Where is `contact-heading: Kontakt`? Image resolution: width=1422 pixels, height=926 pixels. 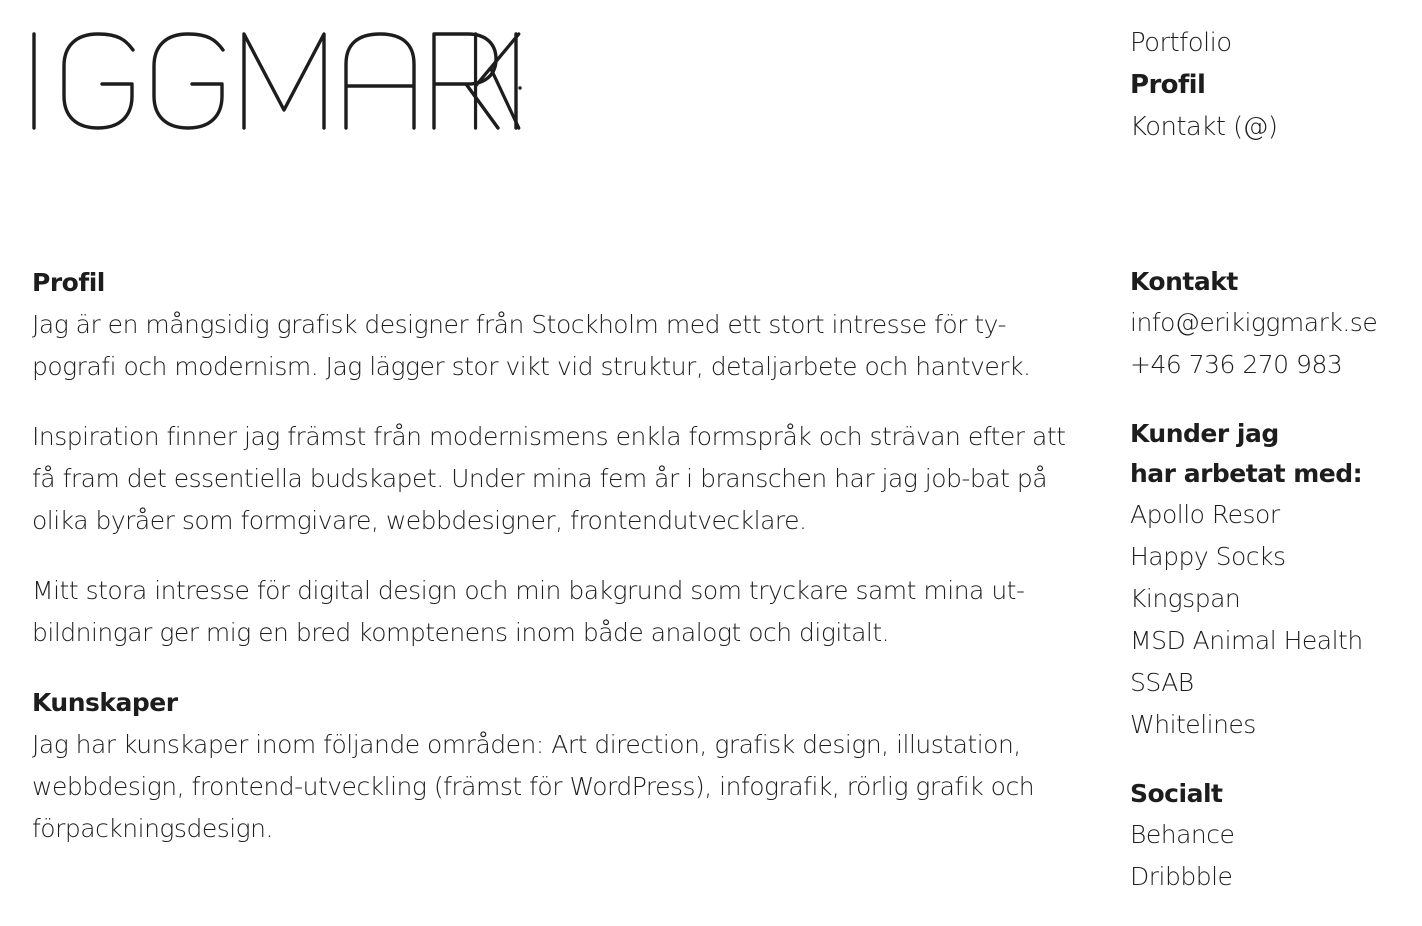
contact-heading: Kontakt is located at coordinates (1184, 281).